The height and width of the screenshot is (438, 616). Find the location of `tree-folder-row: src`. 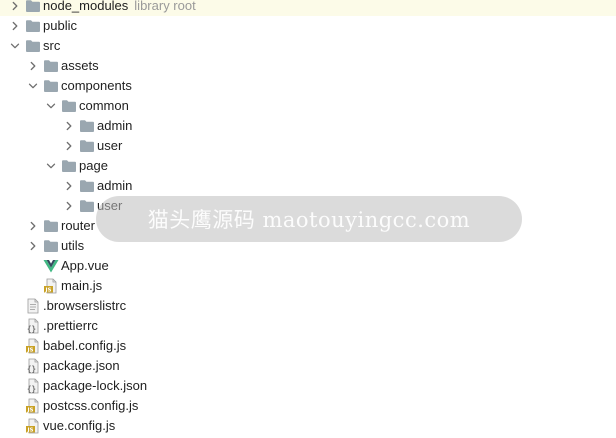

tree-folder-row: src is located at coordinates (308, 46).